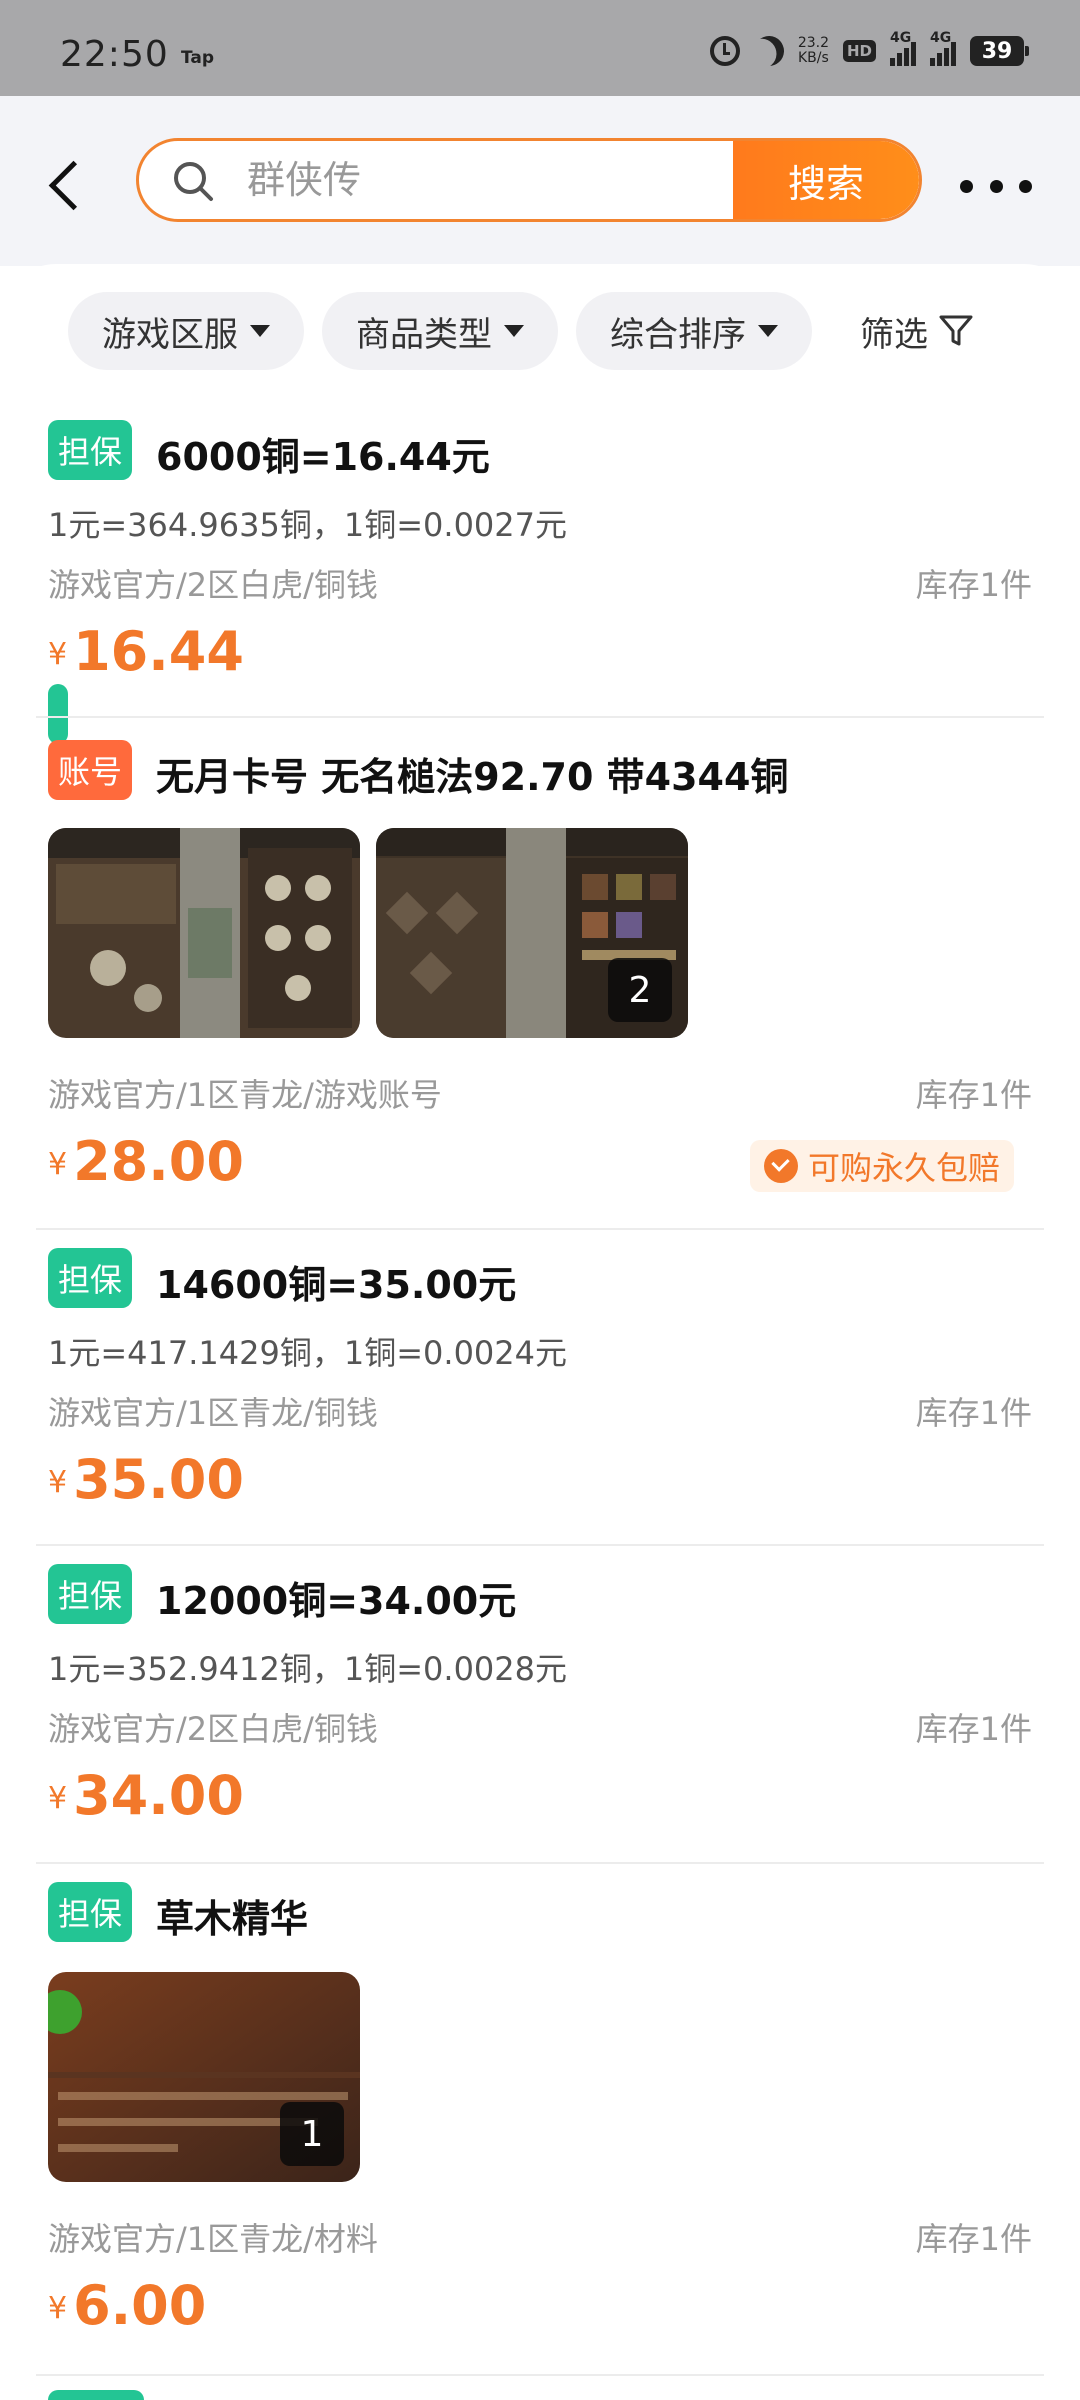 Image resolution: width=1080 pixels, height=2400 pixels. I want to click on search-header: 搜索, so click(540, 181).